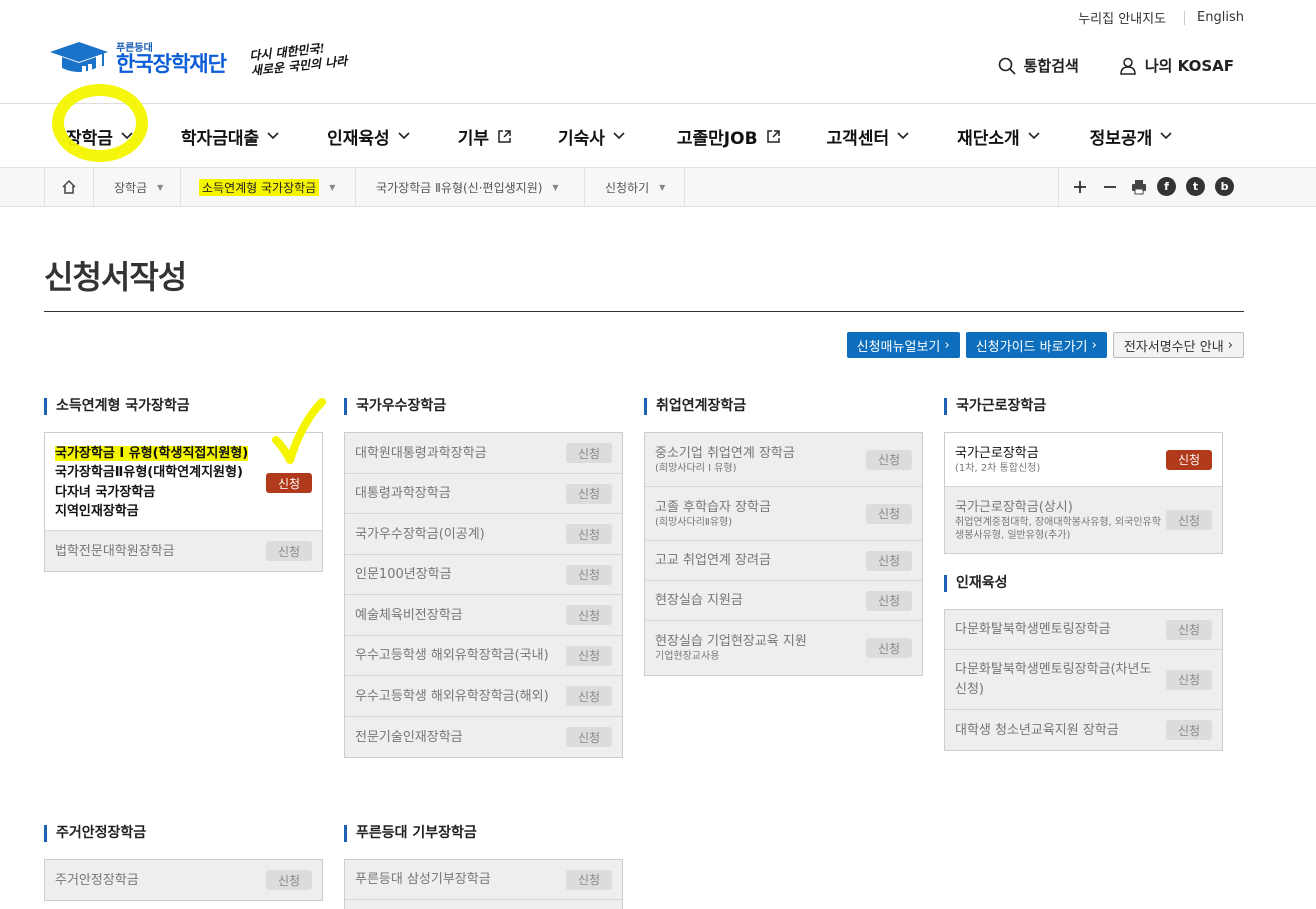 The width and height of the screenshot is (1316, 909). I want to click on list-item: 다문화탈북학생멘토링장학금 신청, so click(1083, 630).